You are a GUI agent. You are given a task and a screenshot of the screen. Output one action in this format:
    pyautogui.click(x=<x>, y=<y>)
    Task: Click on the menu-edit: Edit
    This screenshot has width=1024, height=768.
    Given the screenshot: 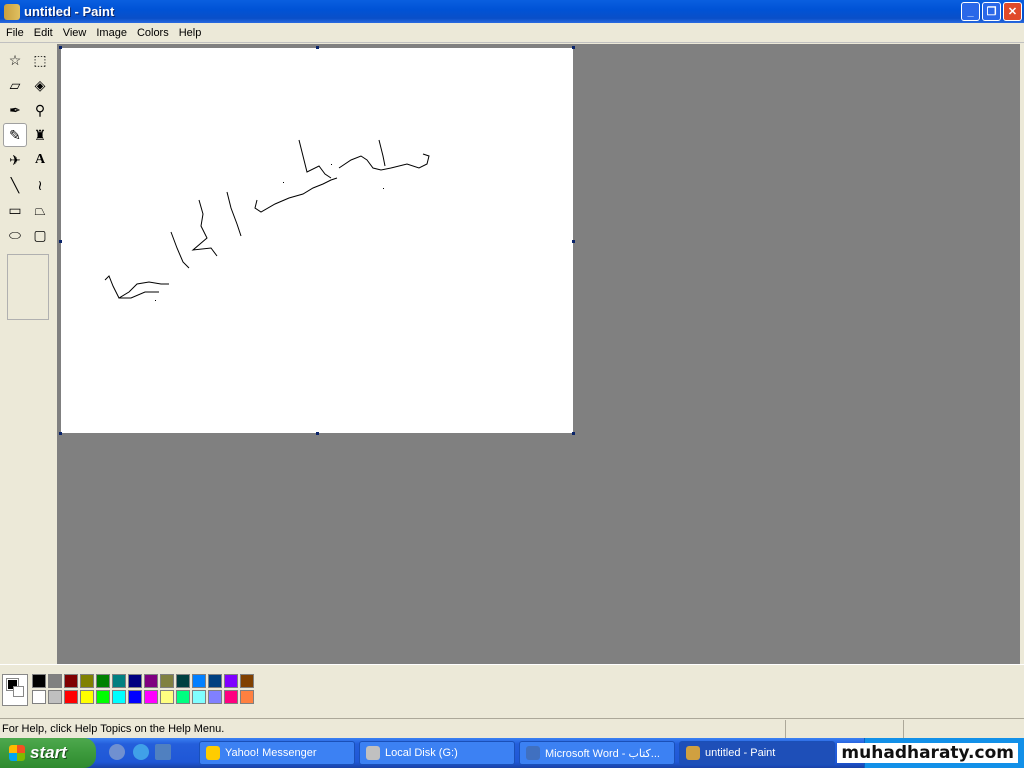 What is the action you would take?
    pyautogui.click(x=43, y=33)
    